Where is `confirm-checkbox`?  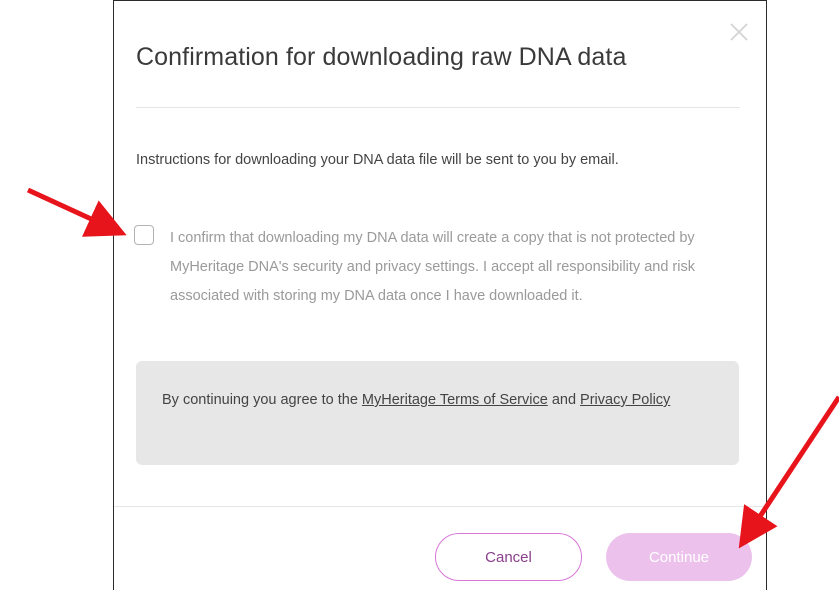 confirm-checkbox is located at coordinates (144, 235).